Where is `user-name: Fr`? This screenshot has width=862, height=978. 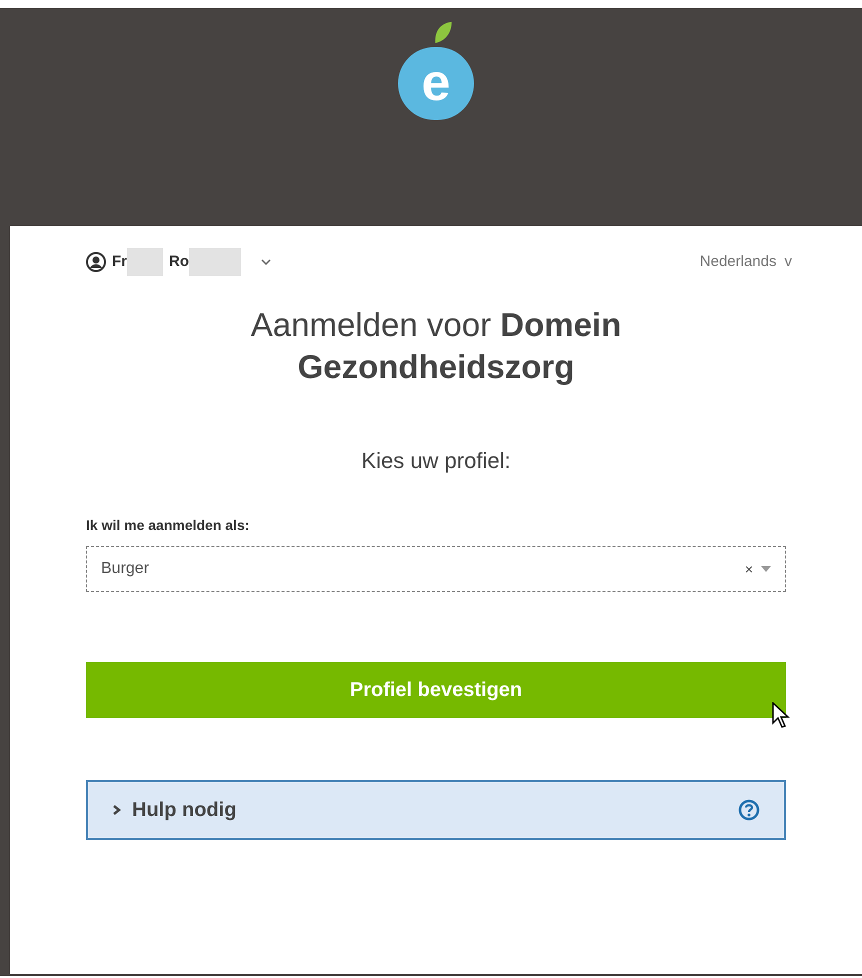 user-name: Fr is located at coordinates (119, 262).